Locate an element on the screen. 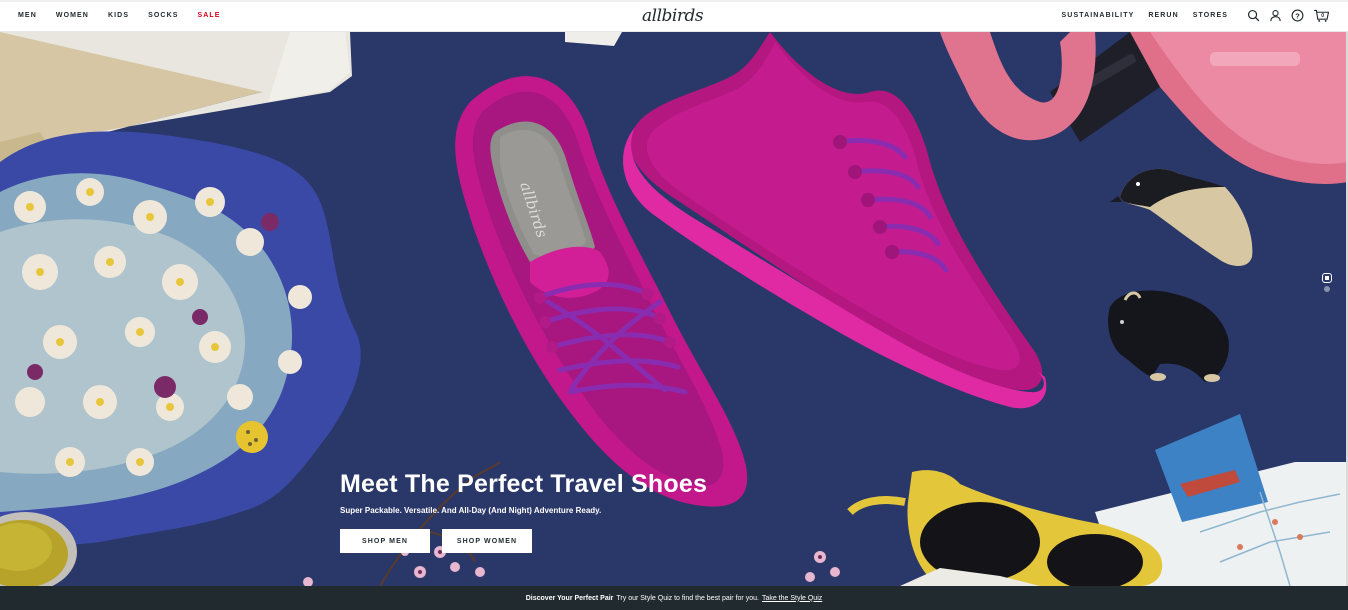 This screenshot has width=1348, height=610. primary-nav: MEN WOMEN KIDS SOCKS SALE is located at coordinates (129, 15).